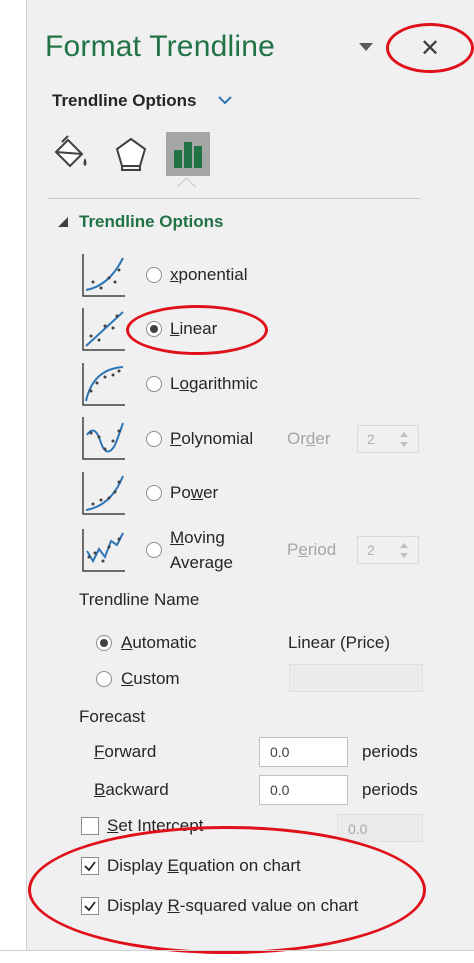 Image resolution: width=474 pixels, height=963 pixels. I want to click on pentagon-icon, so click(131, 154).